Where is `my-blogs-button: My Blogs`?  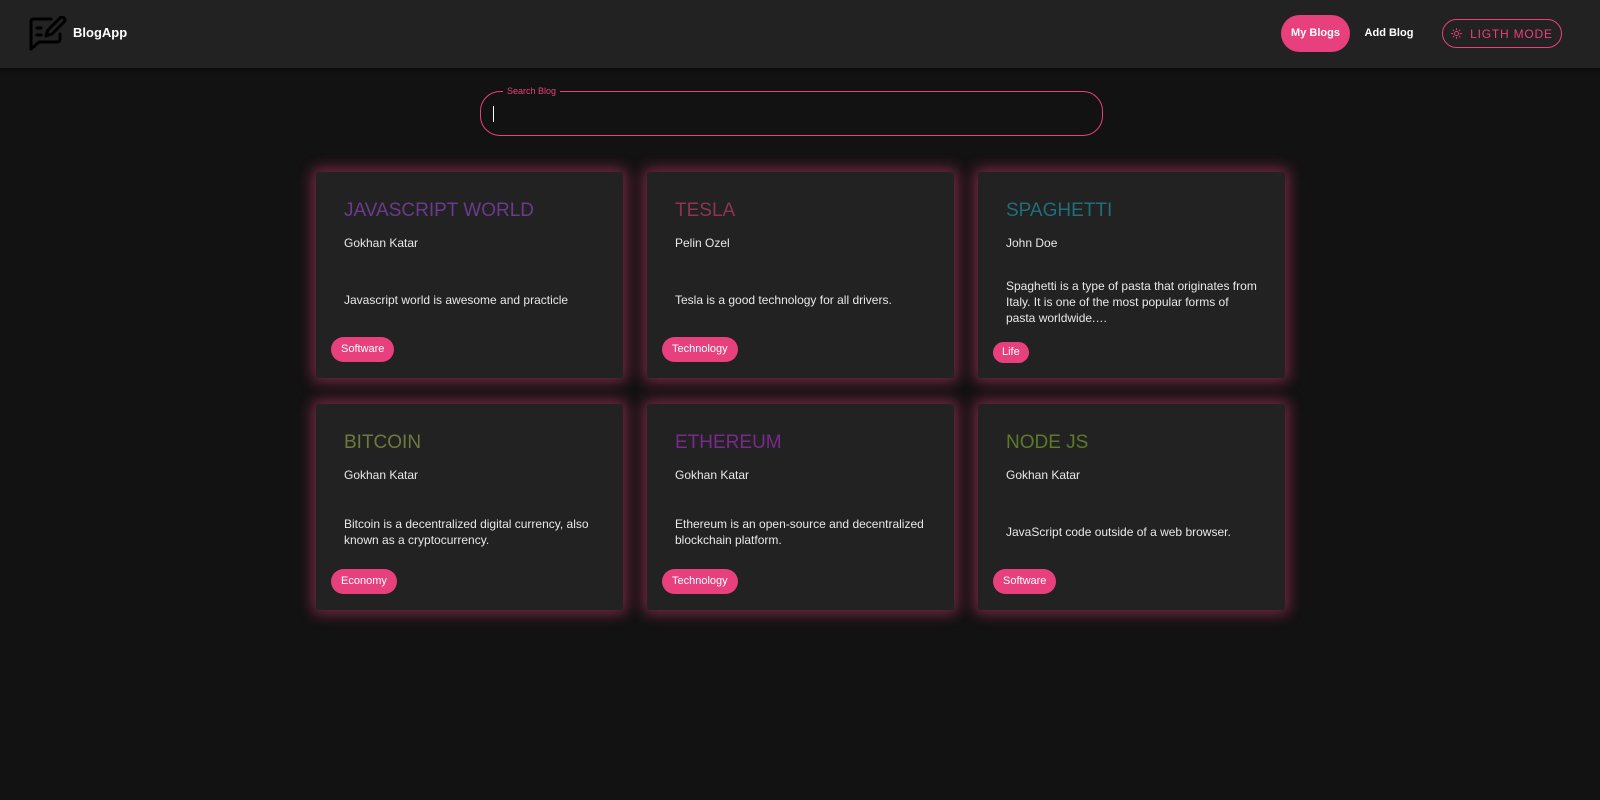 my-blogs-button: My Blogs is located at coordinates (1315, 33).